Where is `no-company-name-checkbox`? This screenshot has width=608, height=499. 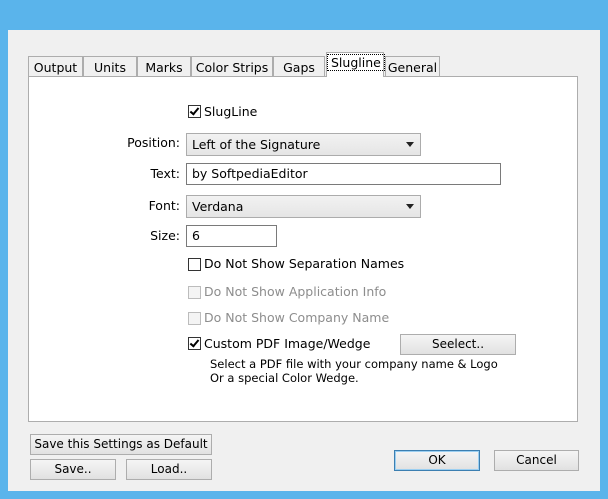
no-company-name-checkbox is located at coordinates (194, 318).